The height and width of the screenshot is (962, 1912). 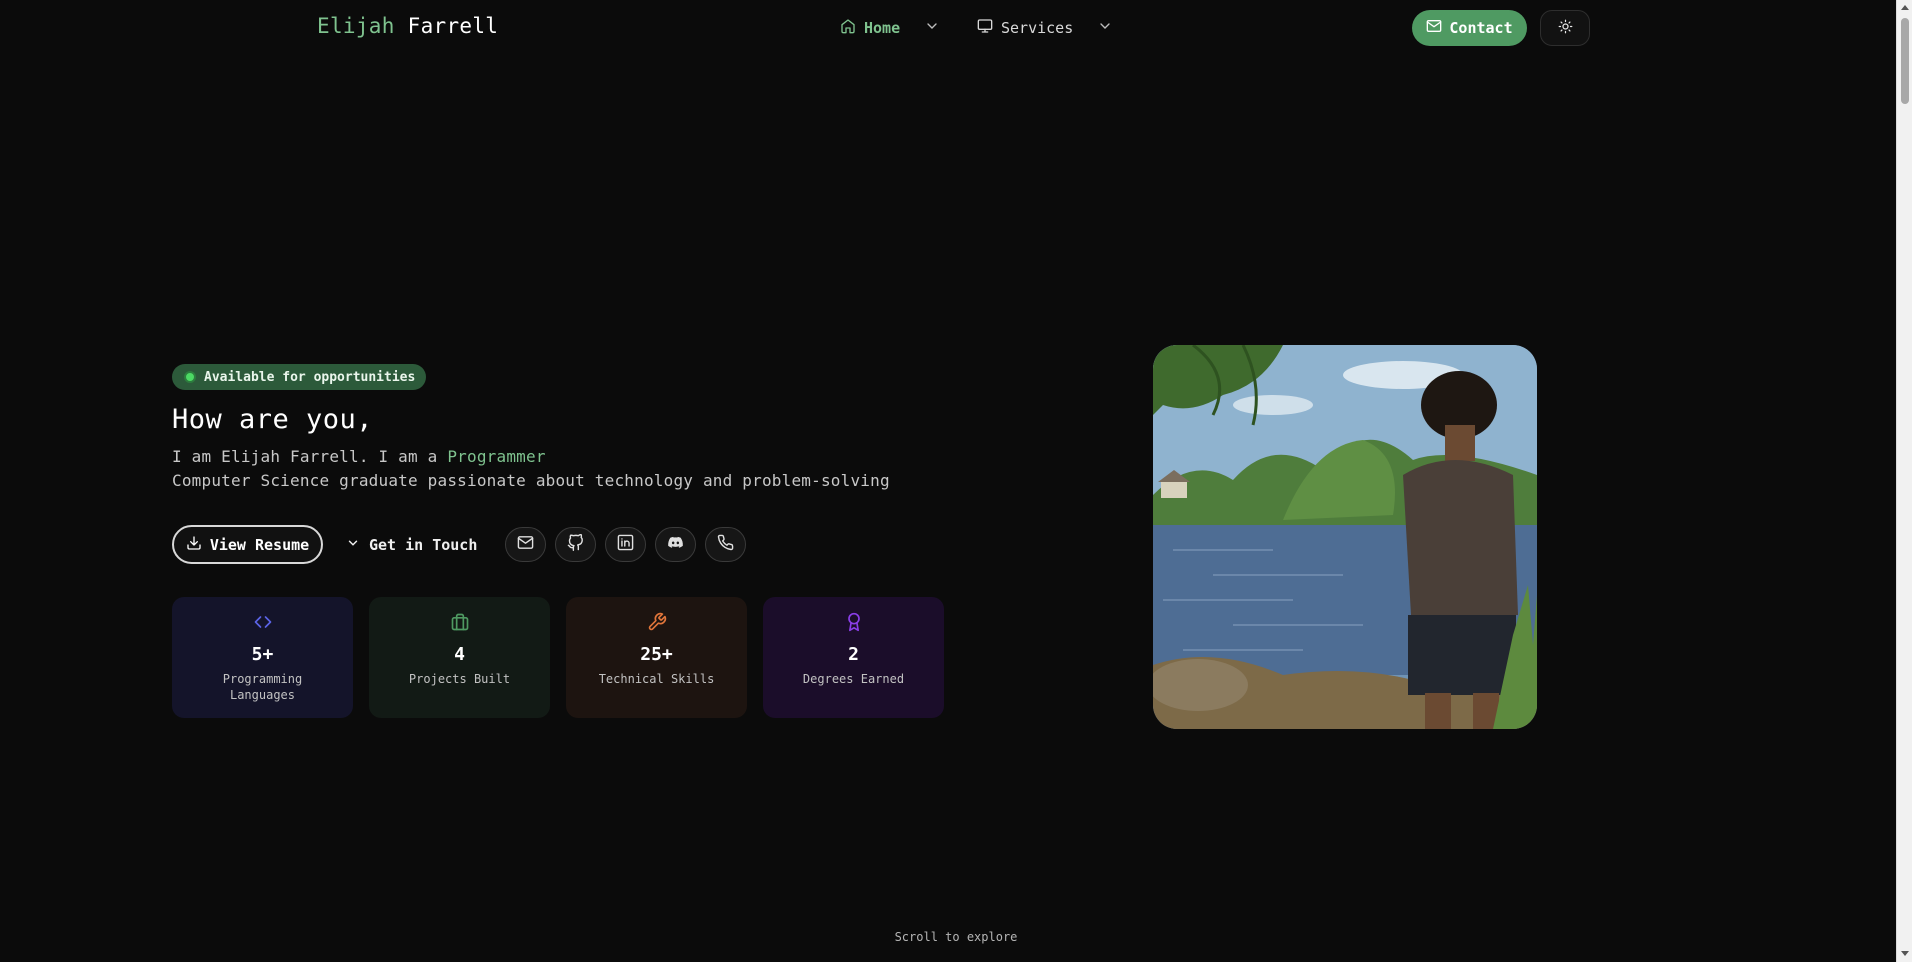 I want to click on stat-label: Degrees Earned, so click(x=853, y=679).